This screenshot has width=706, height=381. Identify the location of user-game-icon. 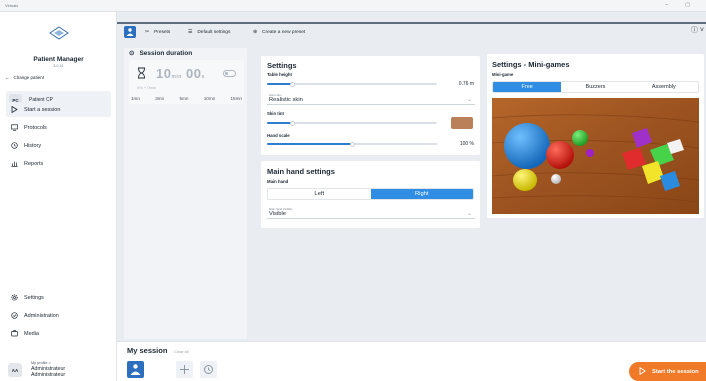
(135, 369).